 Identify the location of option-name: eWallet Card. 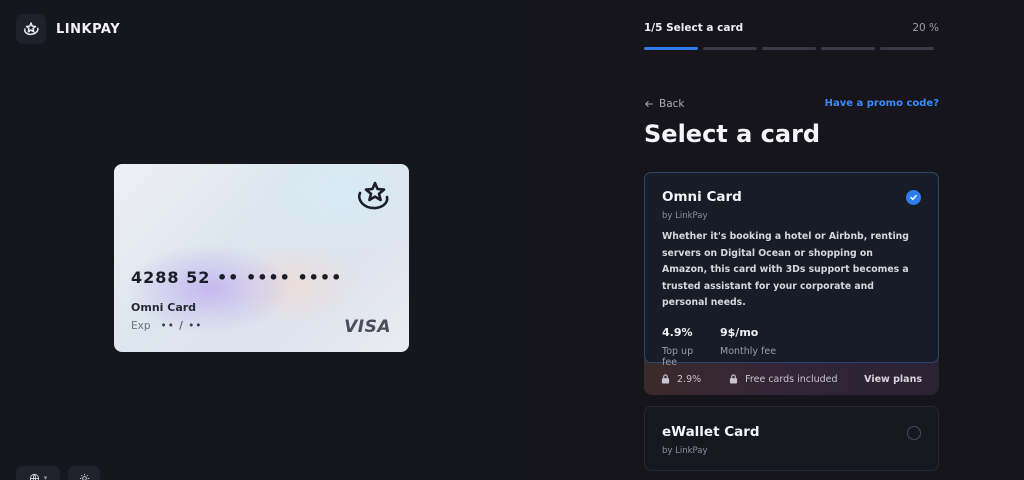
(711, 432).